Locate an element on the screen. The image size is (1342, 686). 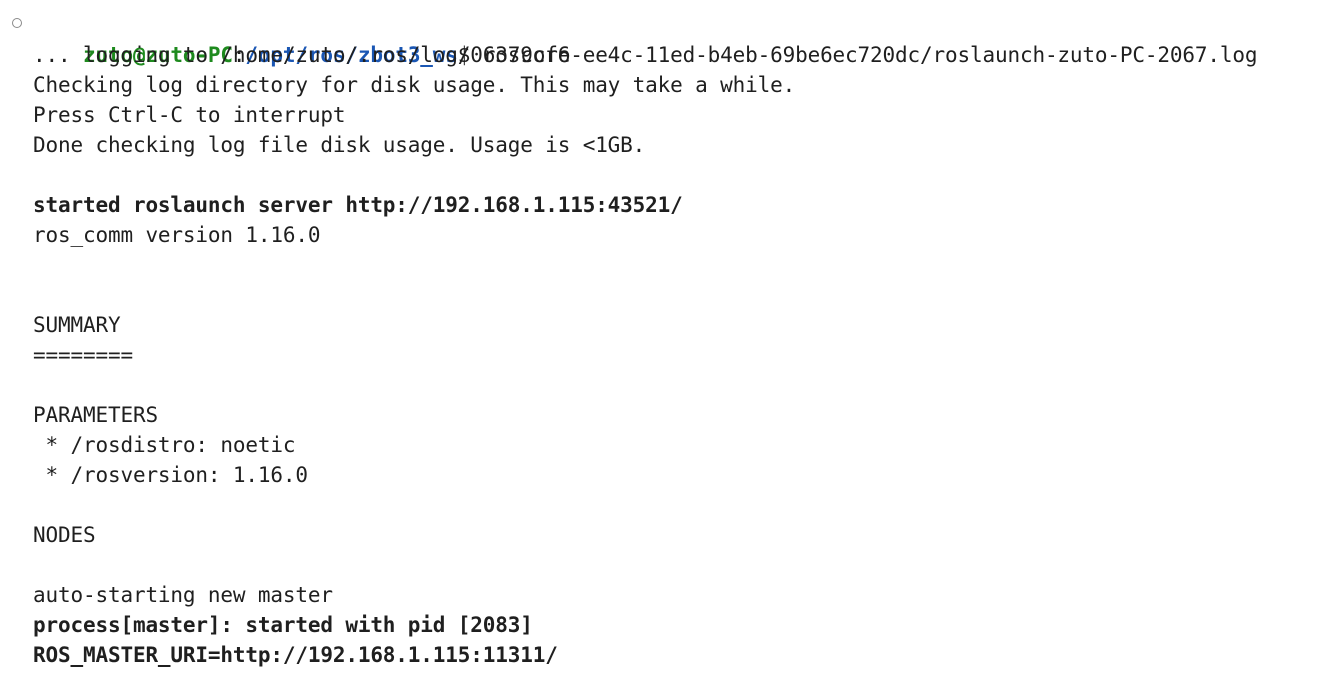
output-line-param-rosdistro: * /rosdistro: noetic is located at coordinates (164, 445).